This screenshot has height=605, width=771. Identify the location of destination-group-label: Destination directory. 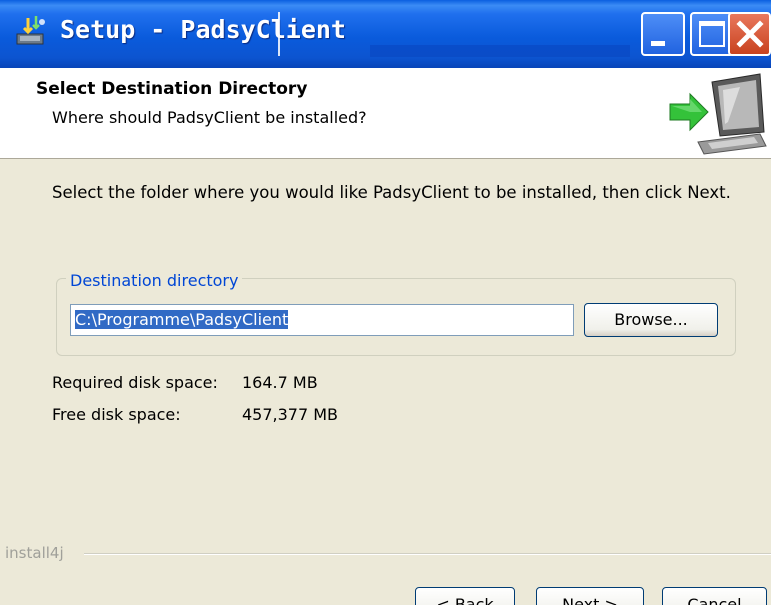
(154, 280).